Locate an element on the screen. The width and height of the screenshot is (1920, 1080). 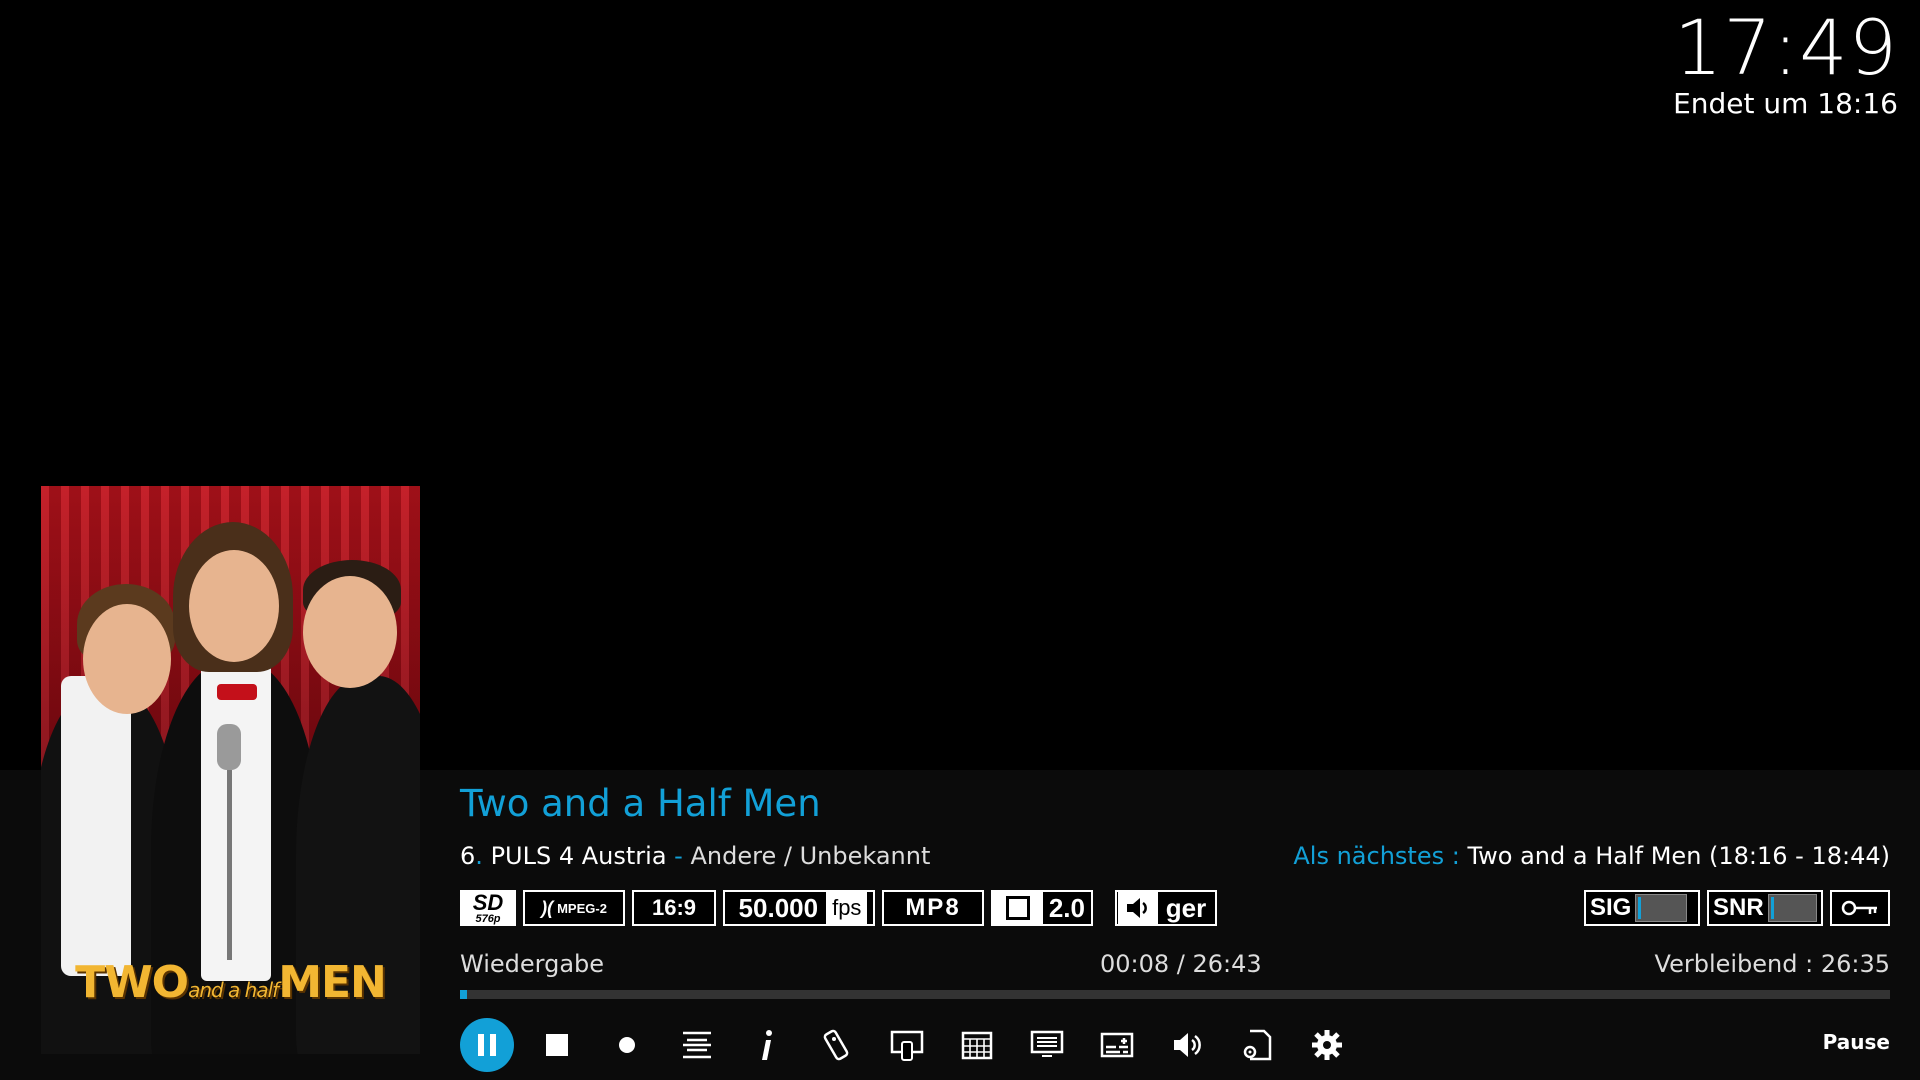
teletext-icon is located at coordinates (1047, 1043).